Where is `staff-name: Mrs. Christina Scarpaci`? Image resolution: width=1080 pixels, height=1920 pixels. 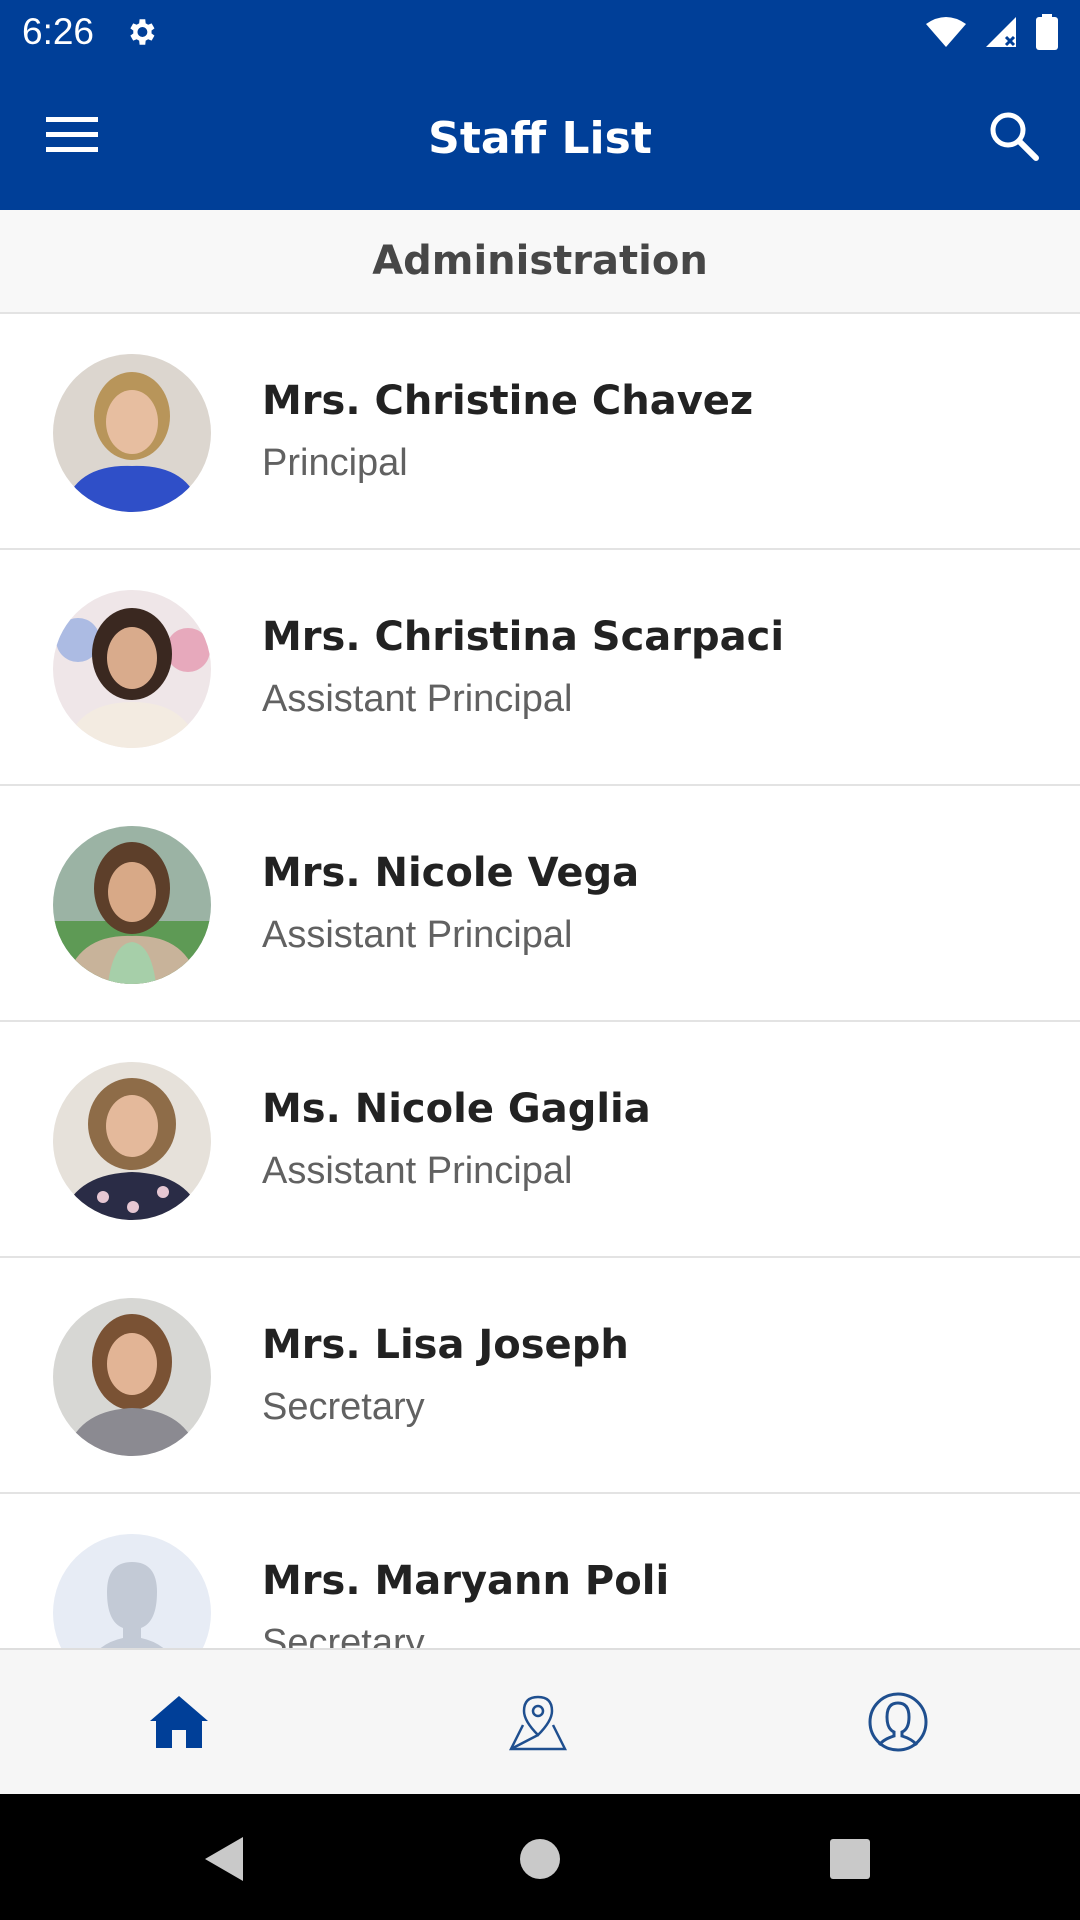
staff-name: Mrs. Christina Scarpaci is located at coordinates (523, 637).